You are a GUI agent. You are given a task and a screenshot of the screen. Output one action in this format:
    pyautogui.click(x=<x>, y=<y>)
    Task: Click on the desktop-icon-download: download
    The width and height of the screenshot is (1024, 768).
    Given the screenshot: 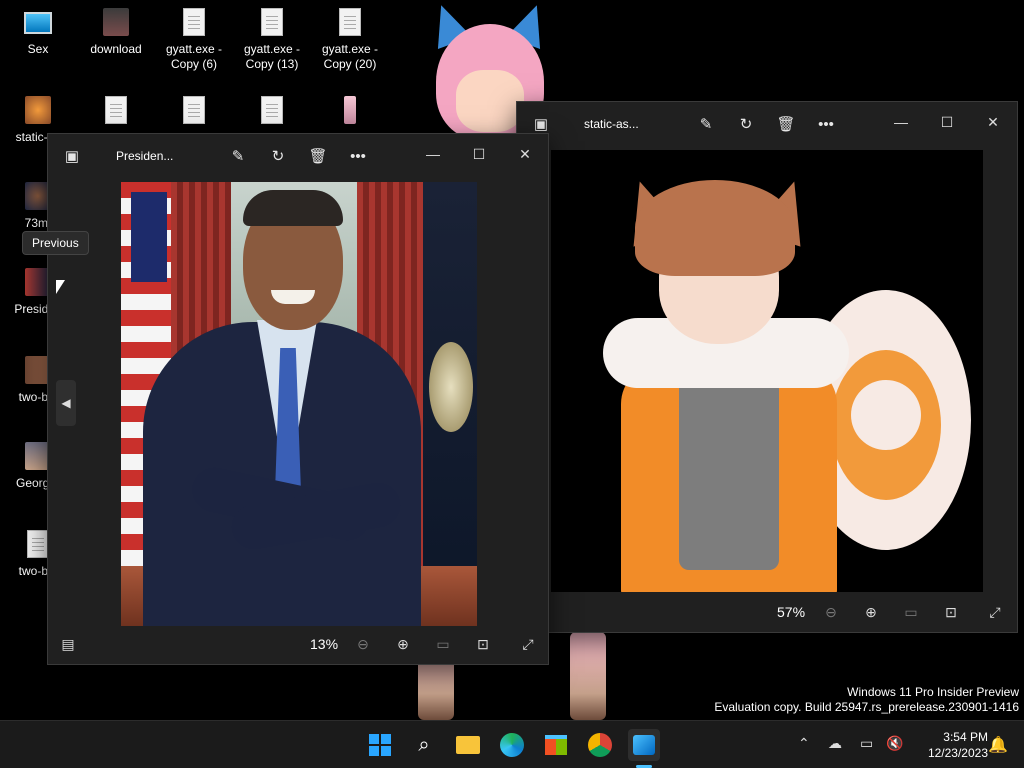 What is the action you would take?
    pyautogui.click(x=116, y=32)
    